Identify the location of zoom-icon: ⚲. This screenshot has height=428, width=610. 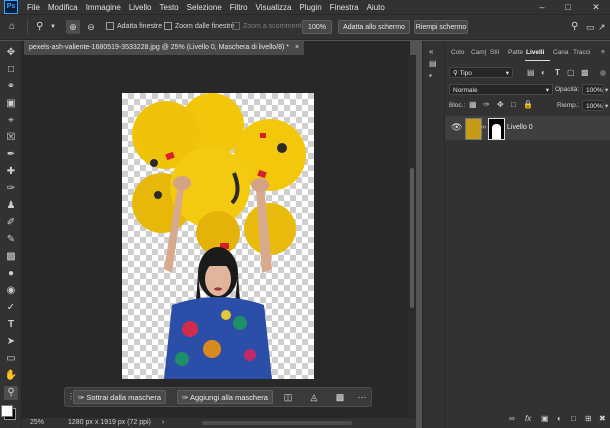
(39, 27).